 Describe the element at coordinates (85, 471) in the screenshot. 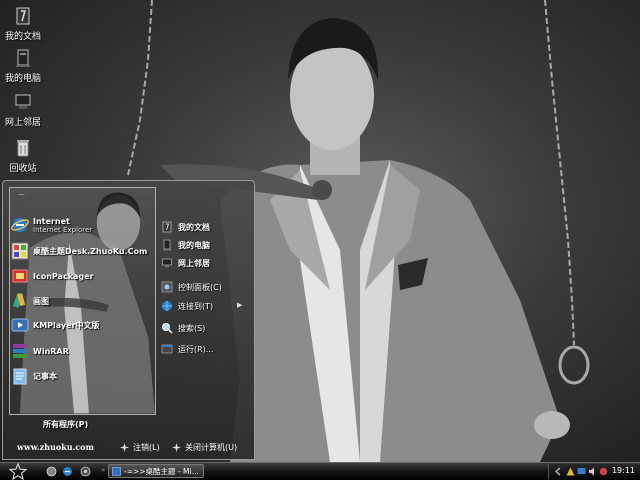

I see `quick-launch-app-icon` at that location.